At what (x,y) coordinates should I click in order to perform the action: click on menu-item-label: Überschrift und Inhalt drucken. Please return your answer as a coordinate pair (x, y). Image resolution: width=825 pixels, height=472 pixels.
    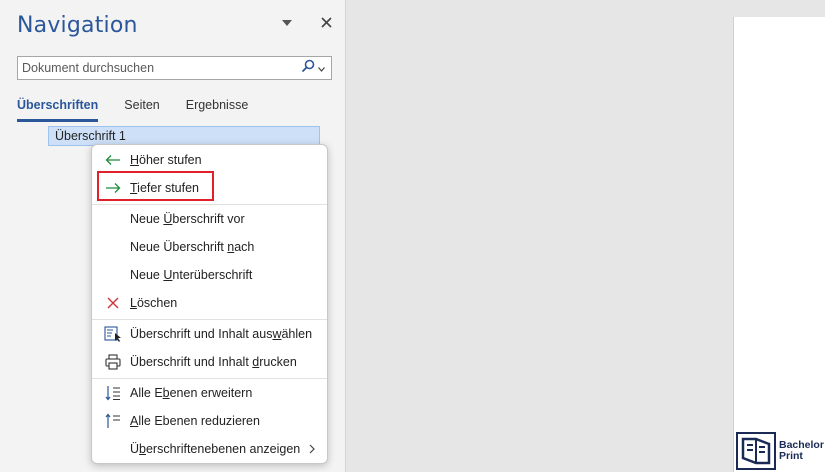
    Looking at the image, I should click on (213, 362).